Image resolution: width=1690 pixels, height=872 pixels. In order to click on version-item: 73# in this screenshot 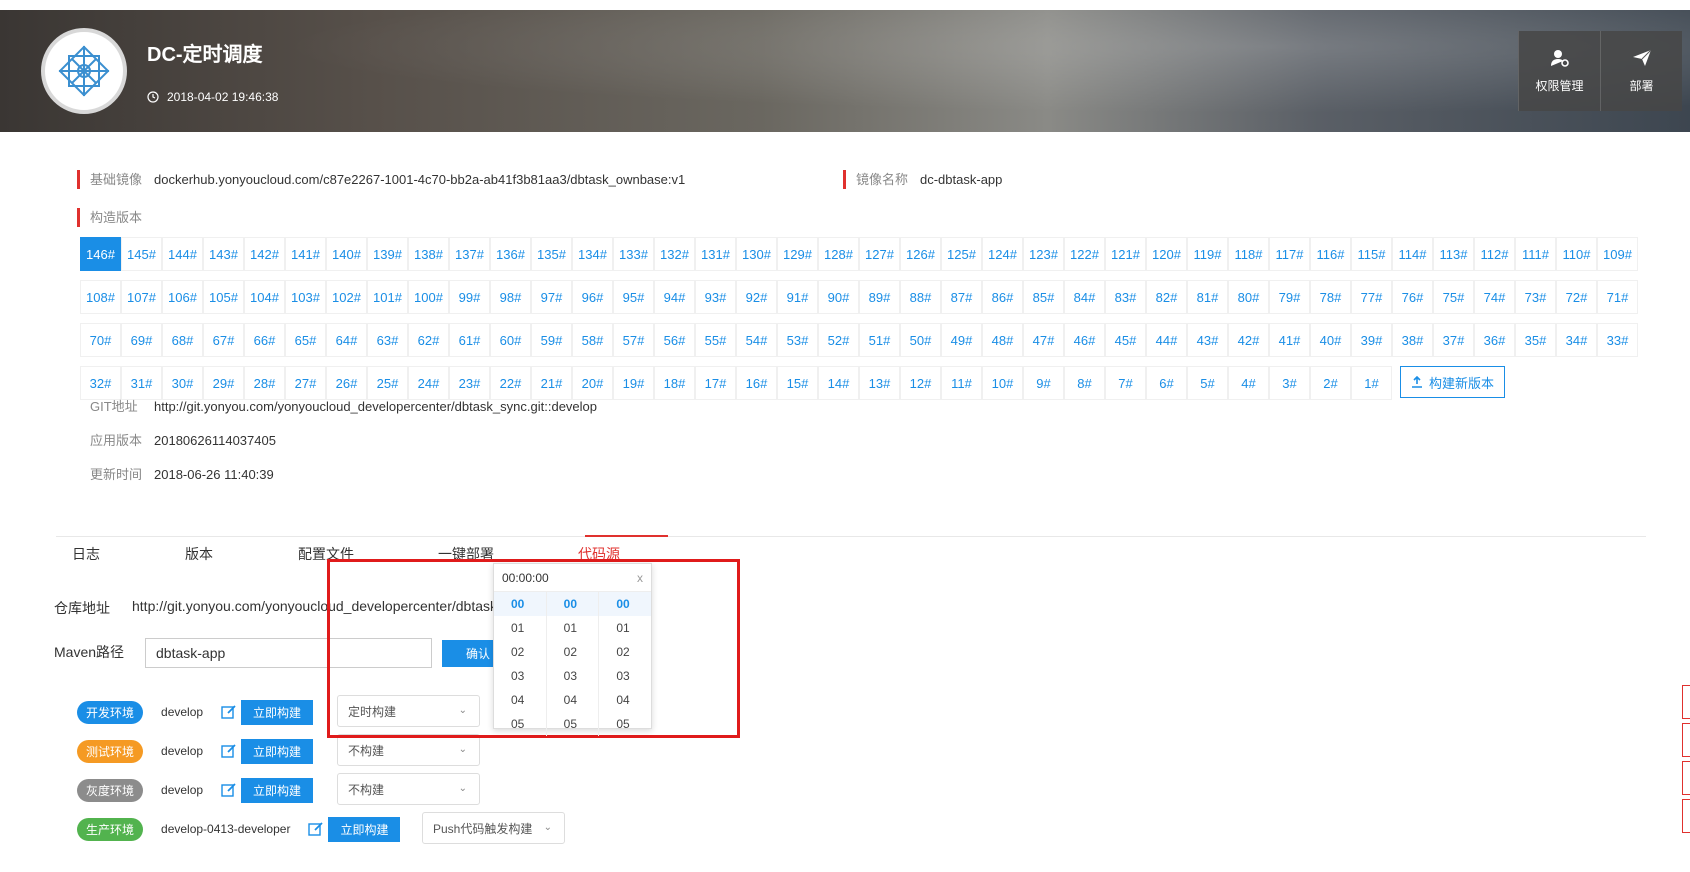, I will do `click(1535, 297)`.